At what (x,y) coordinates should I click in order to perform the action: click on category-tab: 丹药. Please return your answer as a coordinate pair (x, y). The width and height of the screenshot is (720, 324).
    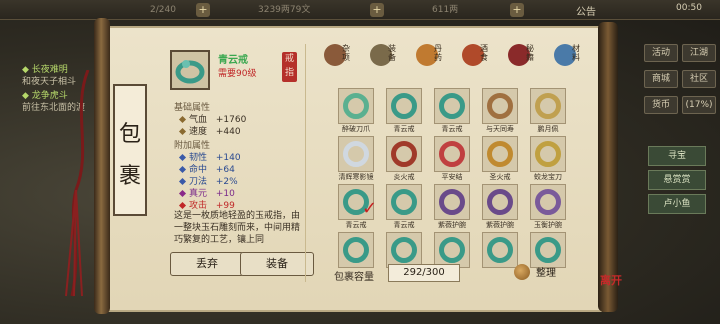
    Looking at the image, I should click on (428, 61).